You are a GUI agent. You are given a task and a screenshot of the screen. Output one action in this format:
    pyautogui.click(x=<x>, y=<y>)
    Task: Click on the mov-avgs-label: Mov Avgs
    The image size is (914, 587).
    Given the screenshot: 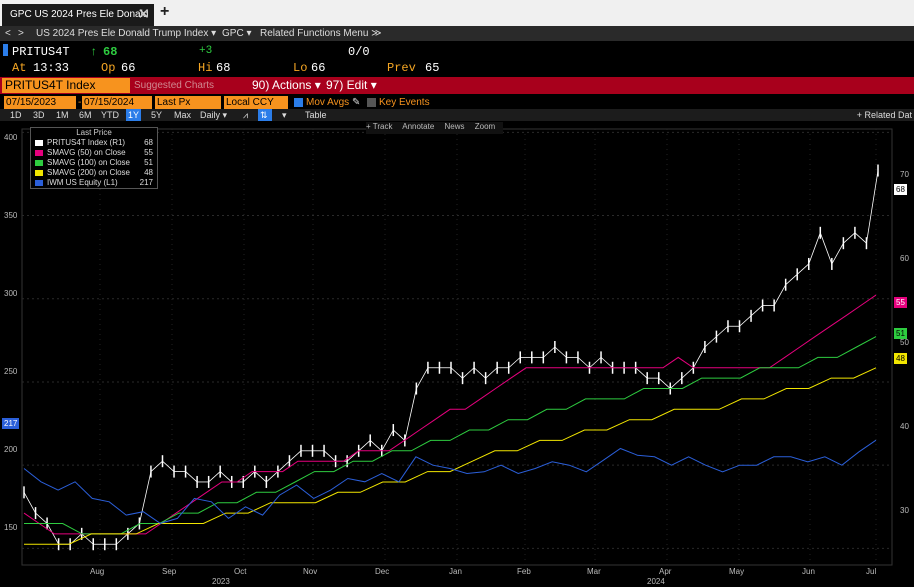 What is the action you would take?
    pyautogui.click(x=328, y=102)
    